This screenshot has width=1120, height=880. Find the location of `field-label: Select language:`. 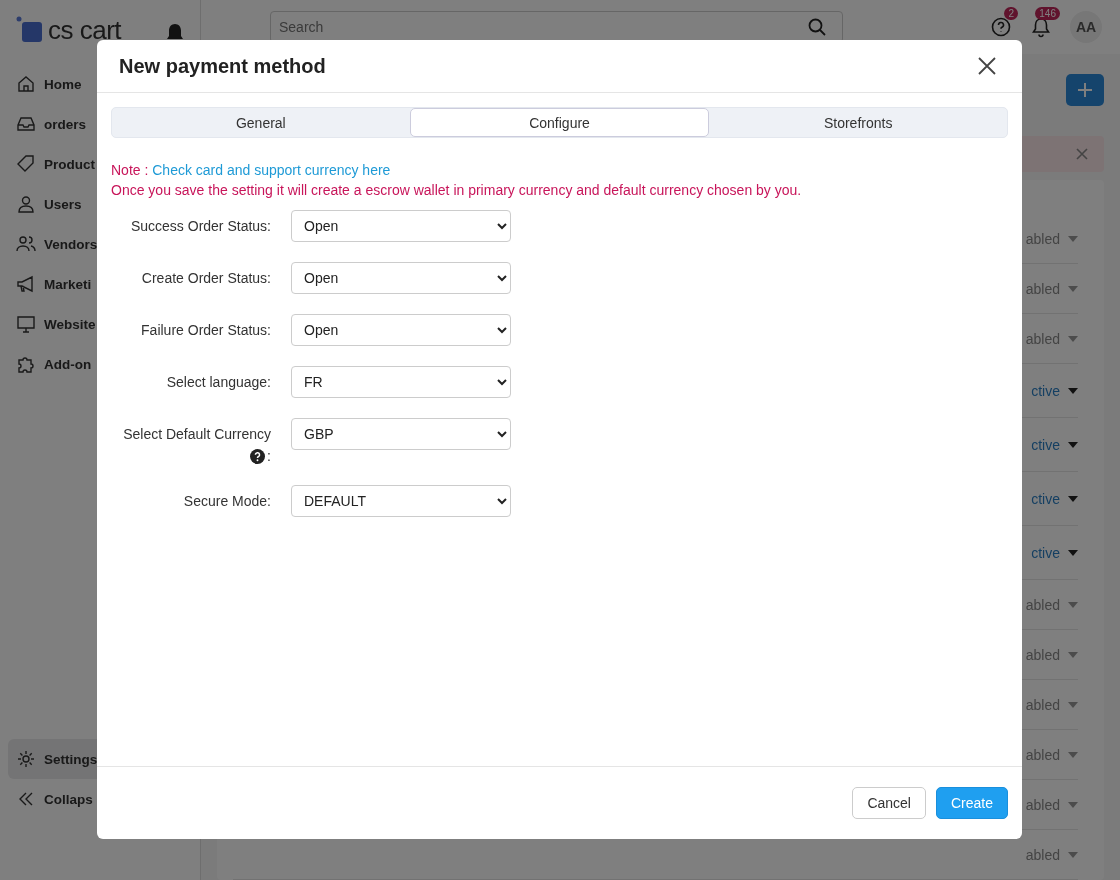

field-label: Select language: is located at coordinates (218, 382).